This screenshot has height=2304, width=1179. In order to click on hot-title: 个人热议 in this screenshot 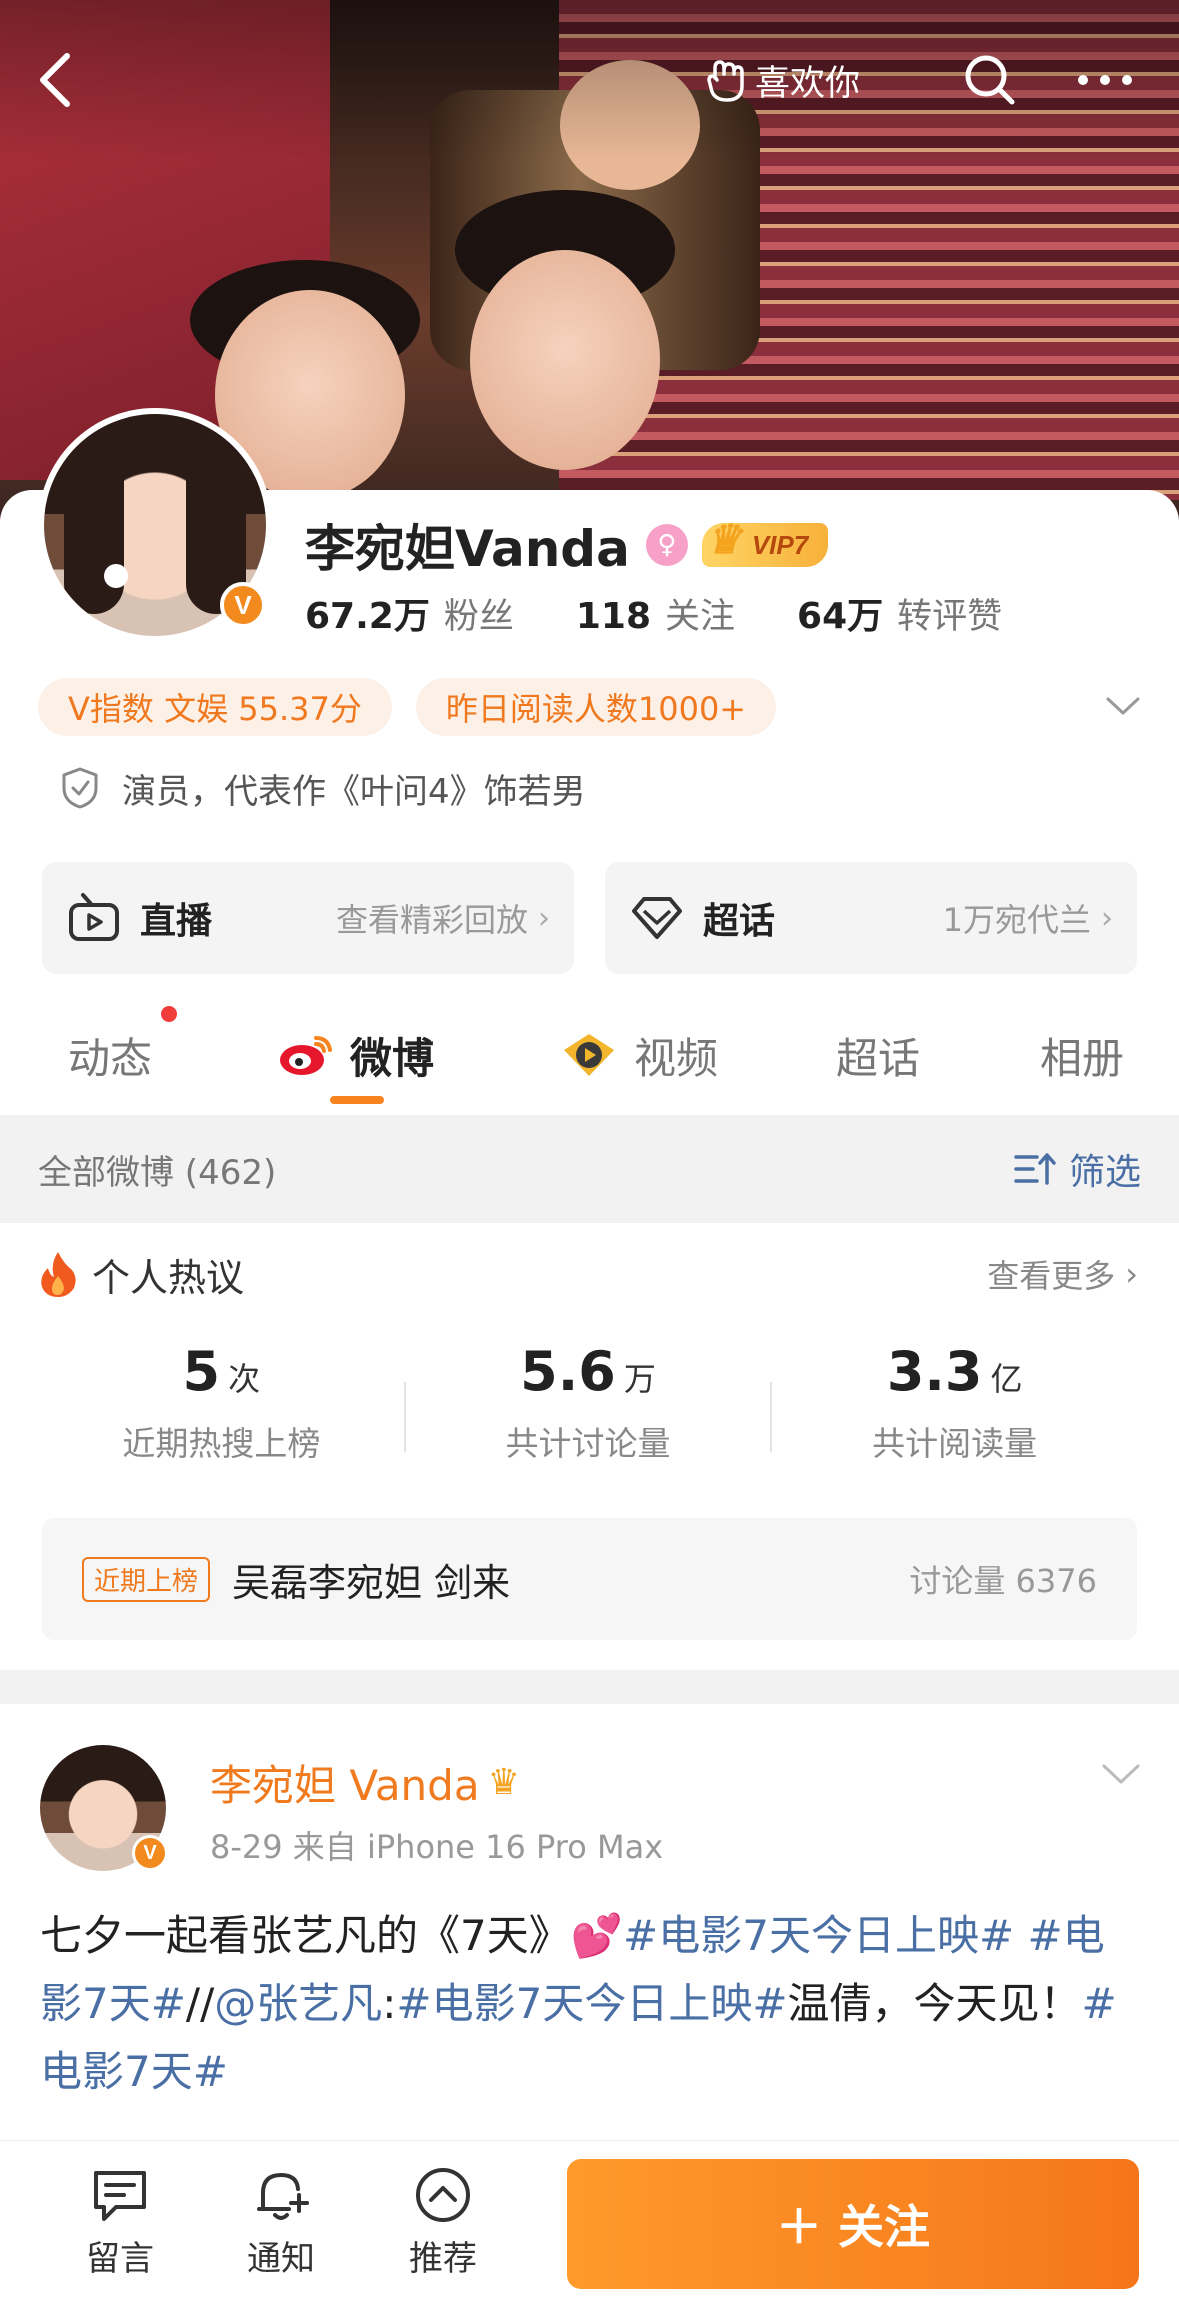, I will do `click(168, 1277)`.